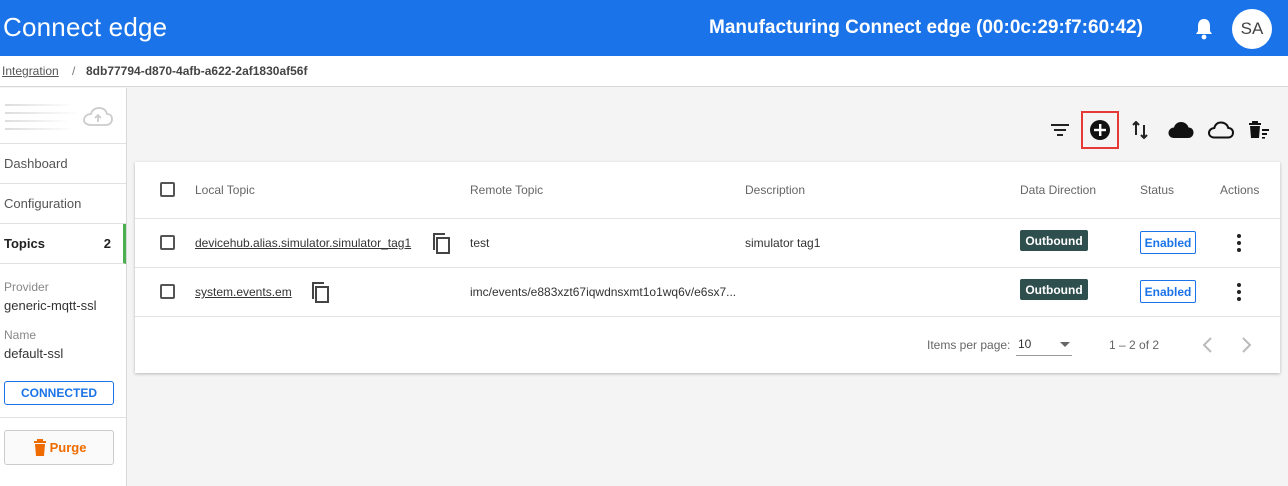 This screenshot has width=1288, height=486. Describe the element at coordinates (1025, 344) in the screenshot. I see `page-size-value: 10` at that location.